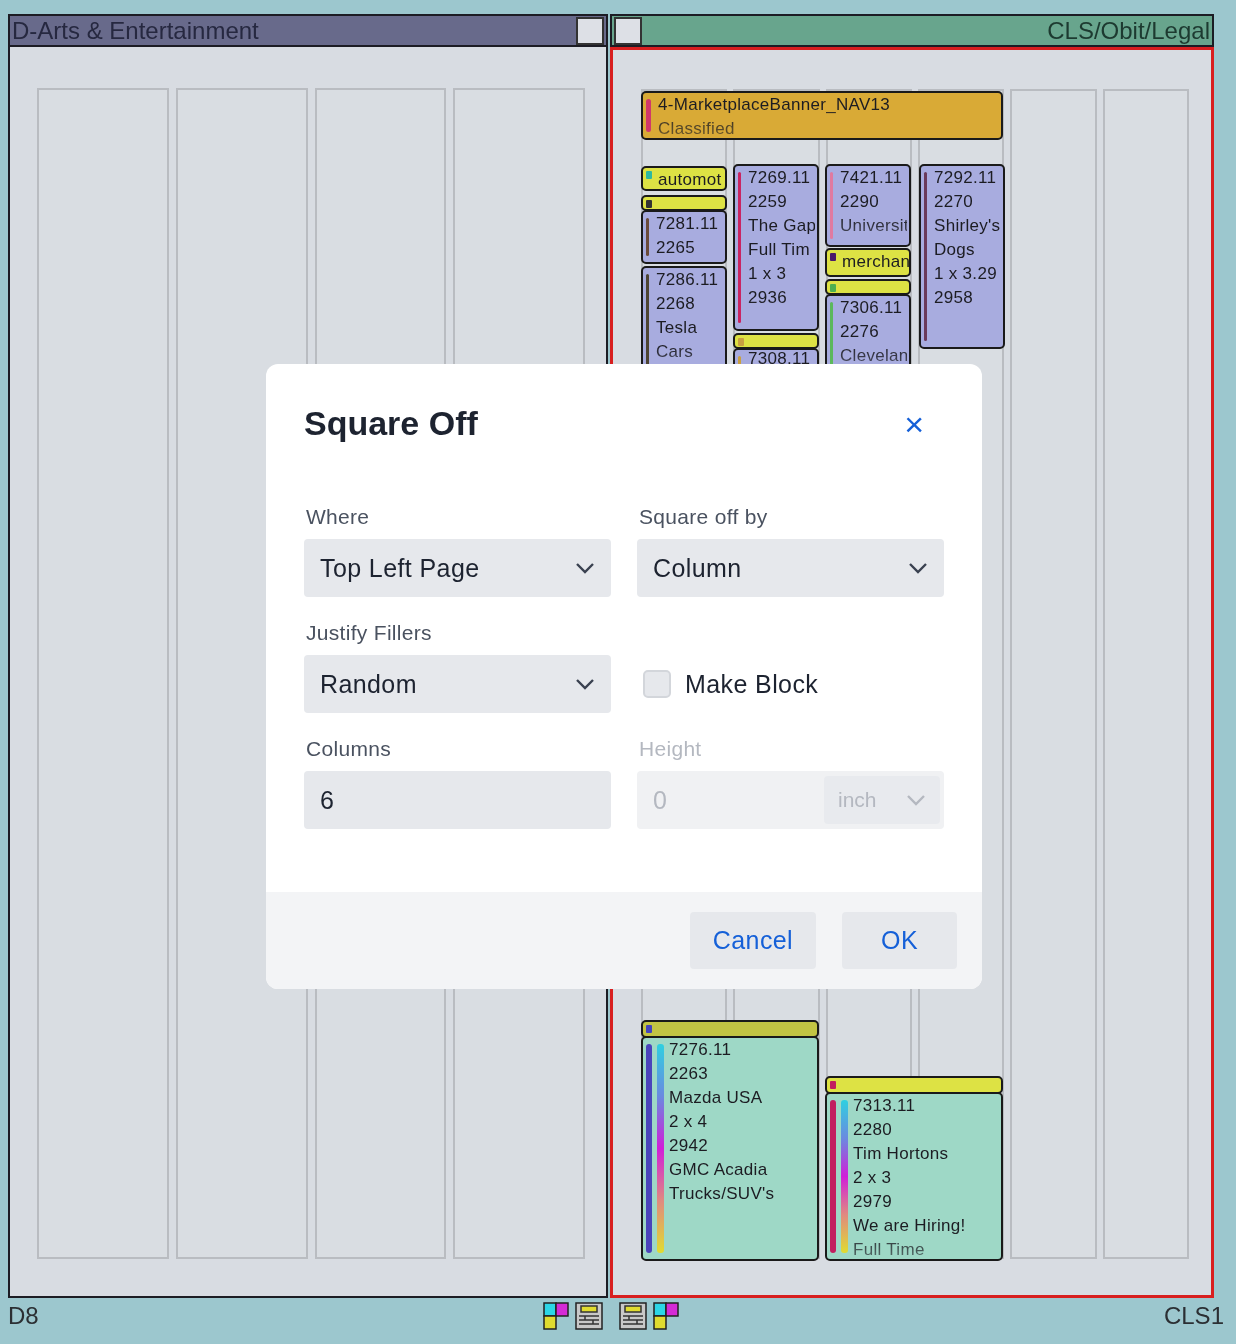 This screenshot has width=1236, height=1344. I want to click on ad-card: 7292.11 2270 Shirley's Dogs 1 x 3.29 2958, so click(962, 256).